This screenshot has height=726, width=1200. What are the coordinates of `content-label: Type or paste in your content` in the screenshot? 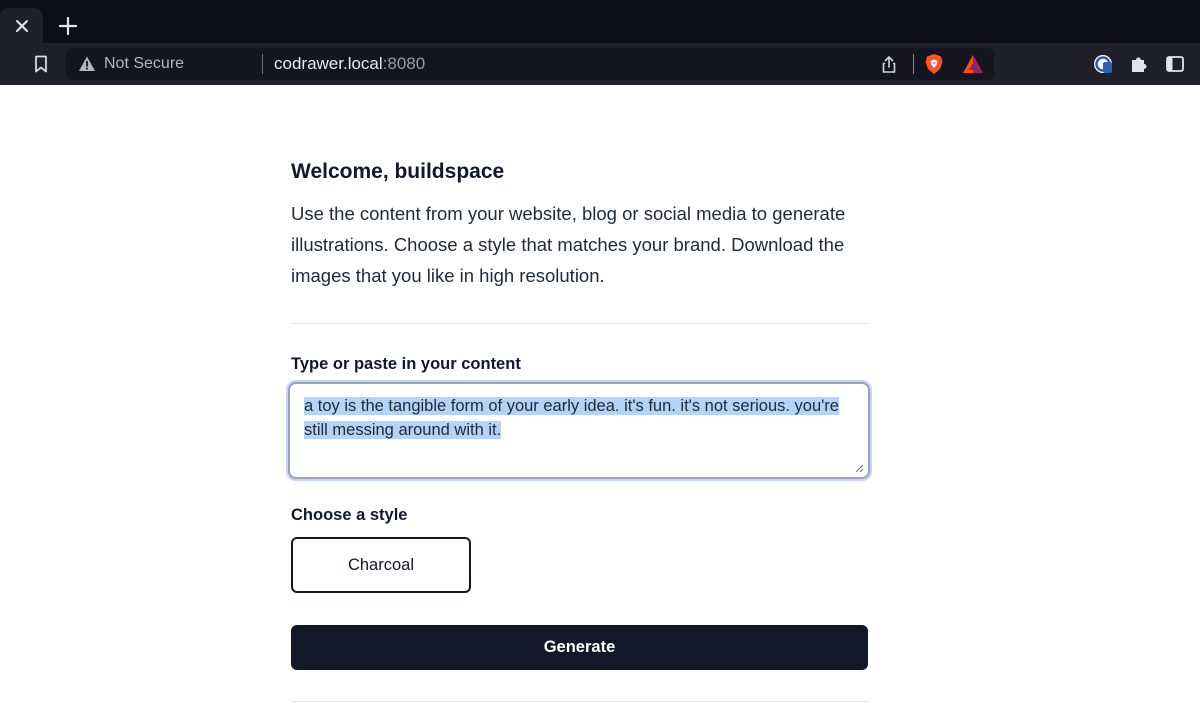 It's located at (406, 364).